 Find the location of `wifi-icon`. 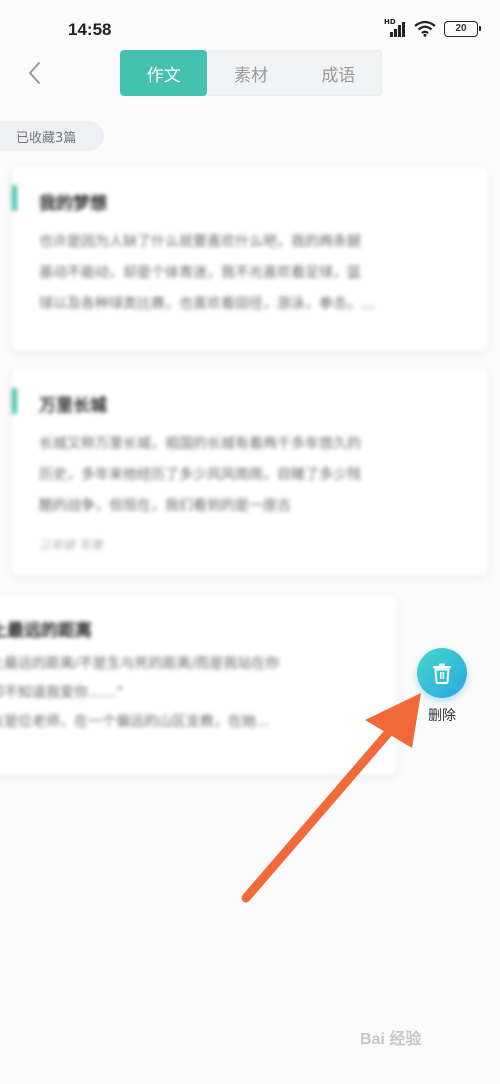

wifi-icon is located at coordinates (425, 28).